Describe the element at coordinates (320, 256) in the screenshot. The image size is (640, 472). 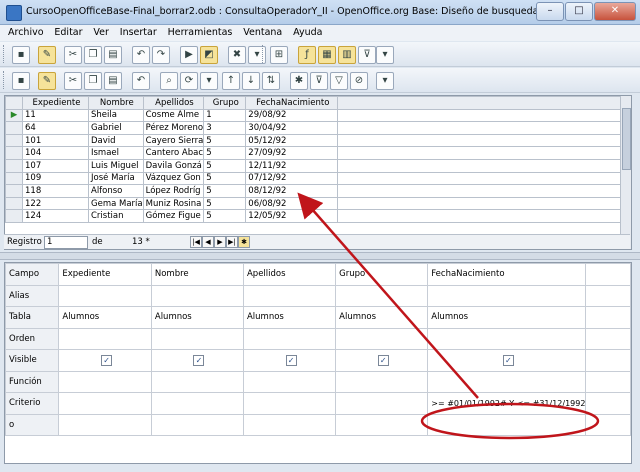
I see `pane-splitter` at that location.